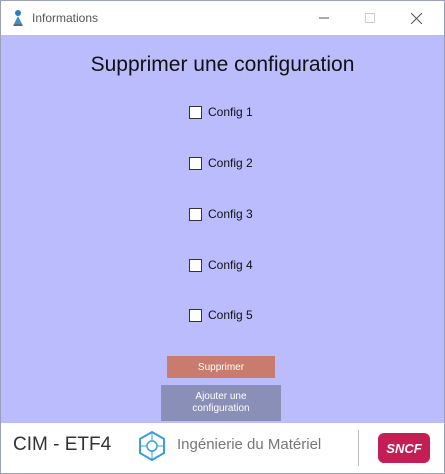 The height and width of the screenshot is (474, 445). I want to click on config-1-checkbox, so click(195, 112).